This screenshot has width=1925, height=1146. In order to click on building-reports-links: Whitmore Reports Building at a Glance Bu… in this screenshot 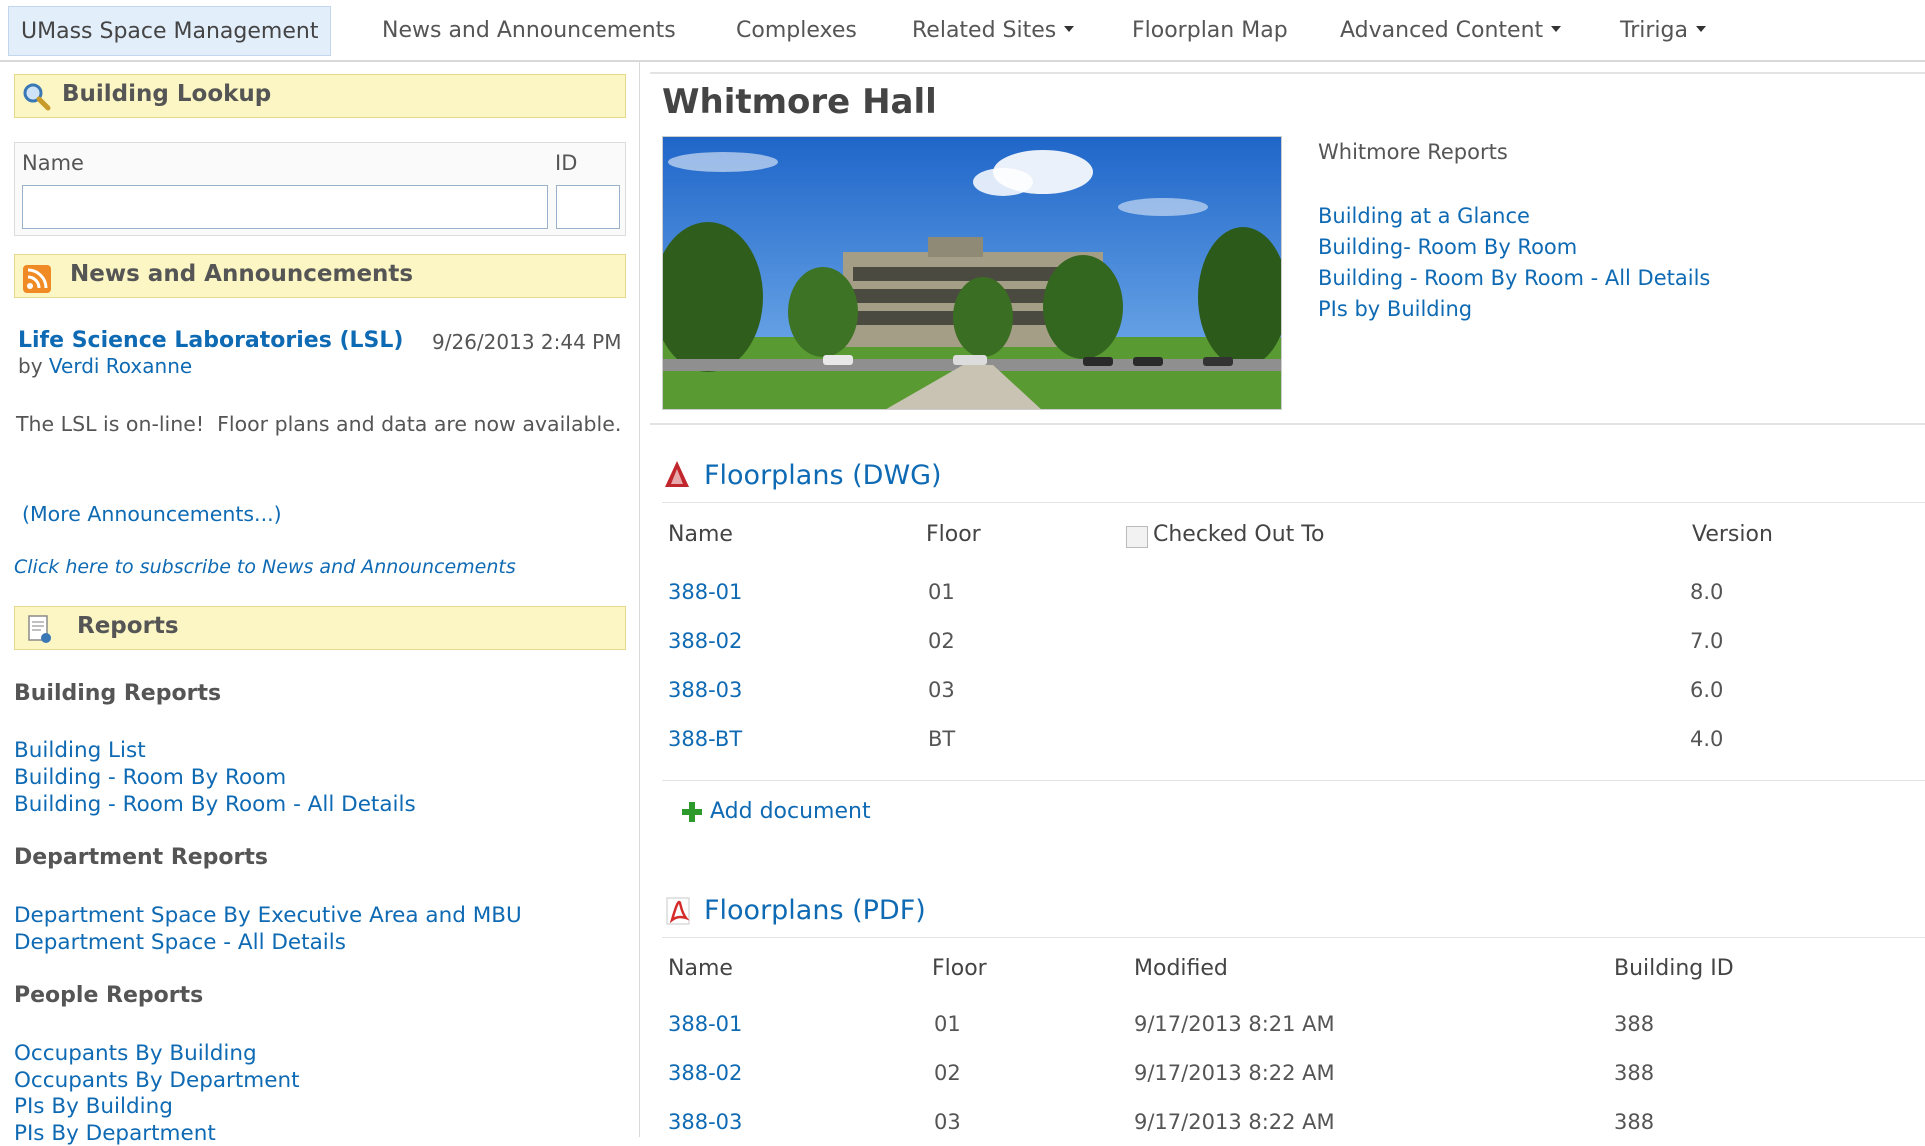, I will do `click(1514, 234)`.